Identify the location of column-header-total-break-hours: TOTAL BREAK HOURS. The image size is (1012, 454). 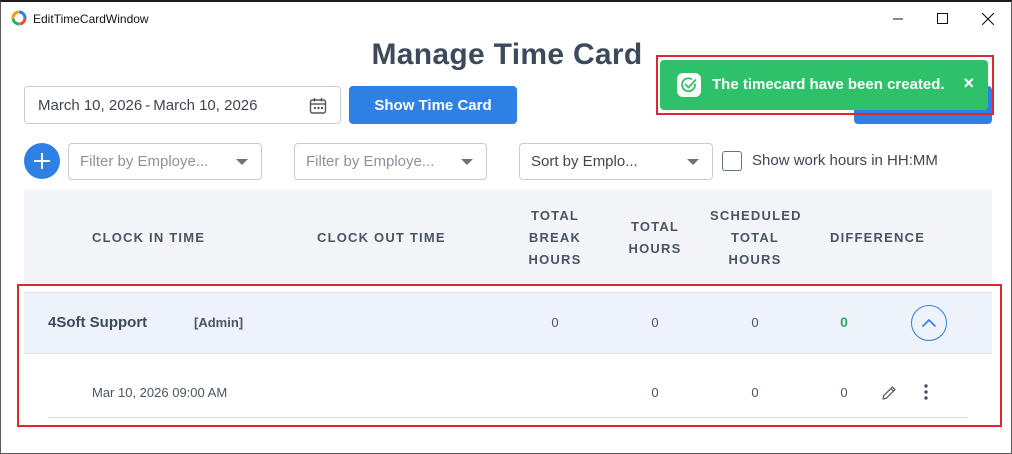
(555, 238).